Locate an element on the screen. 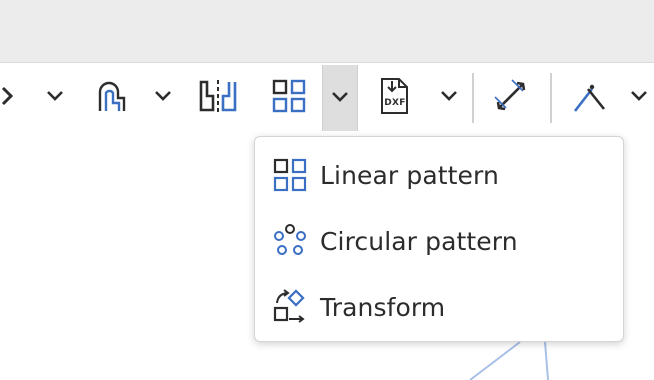 The width and height of the screenshot is (654, 380). partial-tool-icon is located at coordinates (11, 96).